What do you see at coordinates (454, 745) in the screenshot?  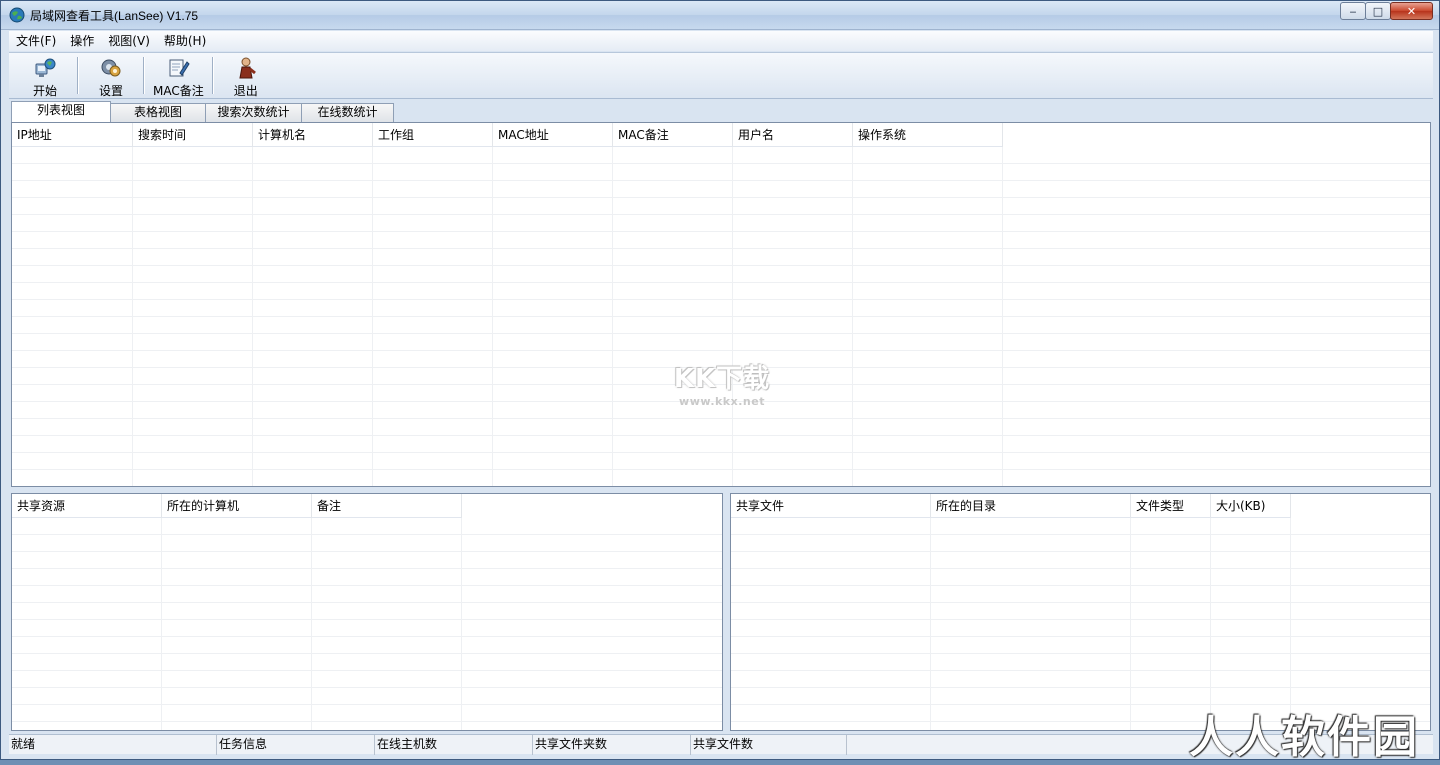 I see `status-online-hosts: 在线主机数` at bounding box center [454, 745].